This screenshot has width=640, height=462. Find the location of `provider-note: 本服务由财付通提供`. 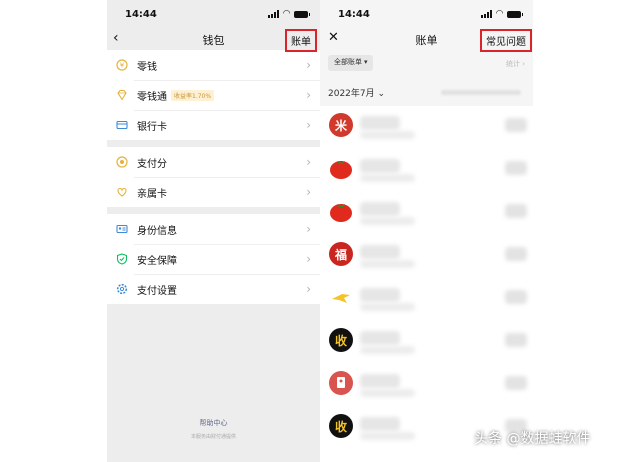

provider-note: 本服务由财付通提供 is located at coordinates (213, 437).